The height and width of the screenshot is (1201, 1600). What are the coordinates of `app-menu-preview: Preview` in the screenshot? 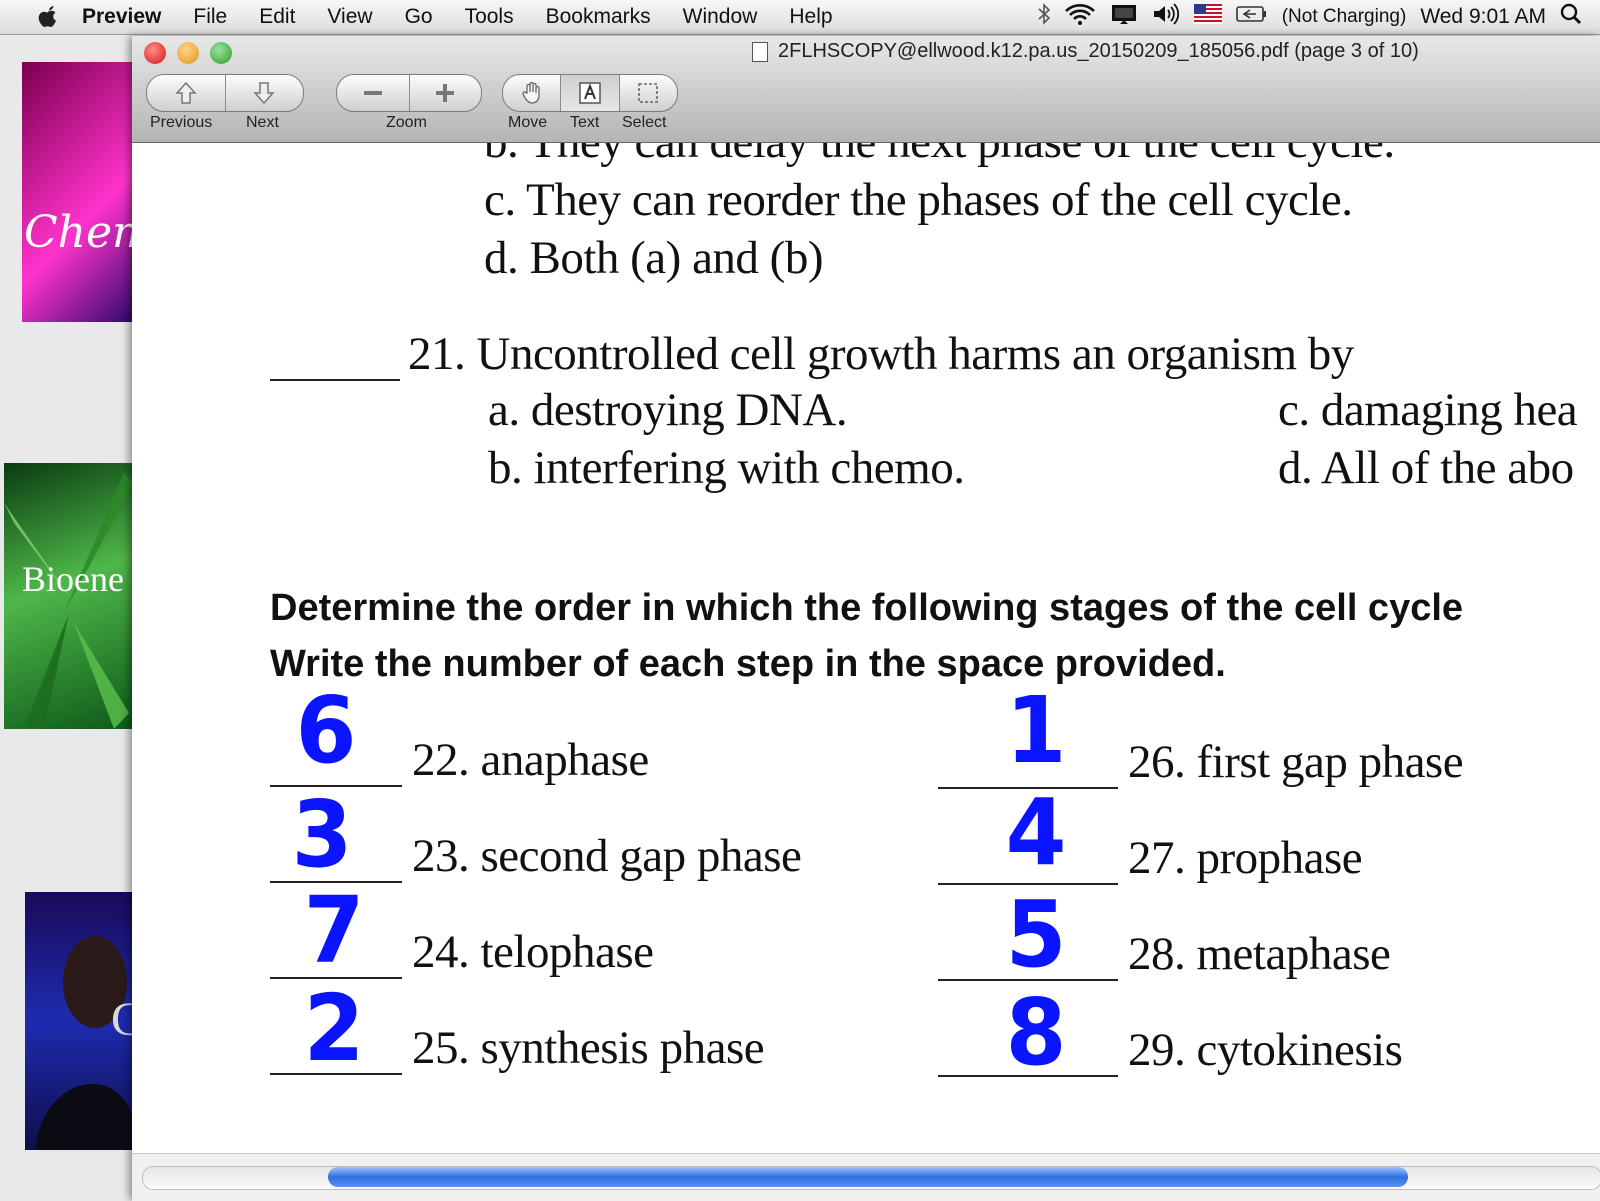 It's located at (122, 17).